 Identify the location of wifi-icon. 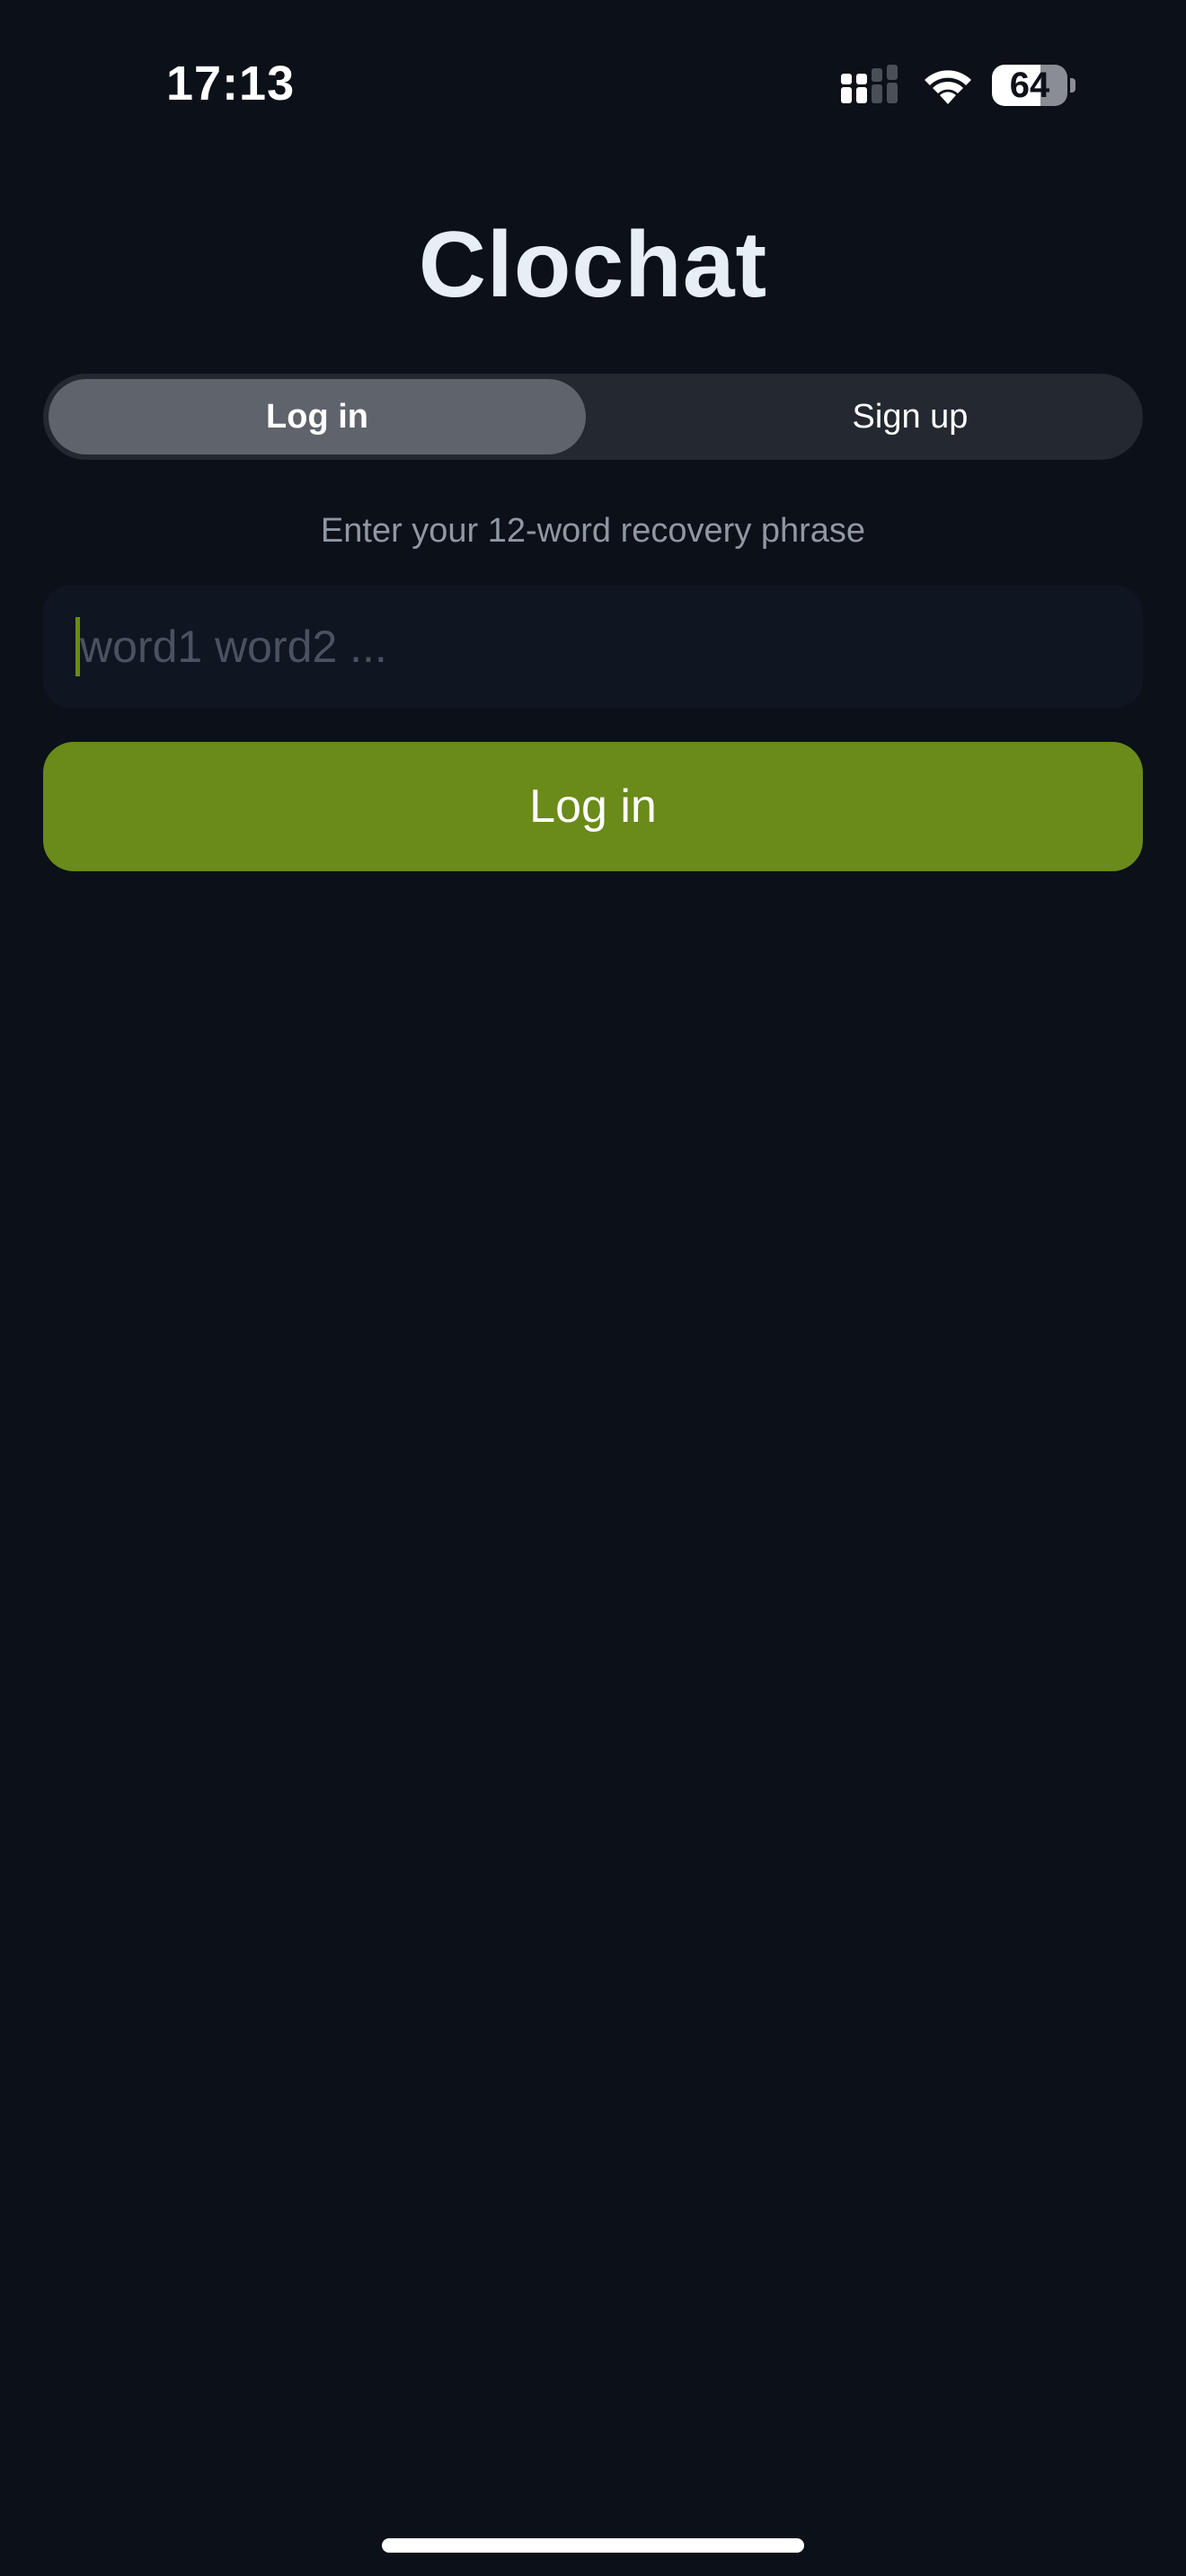
(948, 87).